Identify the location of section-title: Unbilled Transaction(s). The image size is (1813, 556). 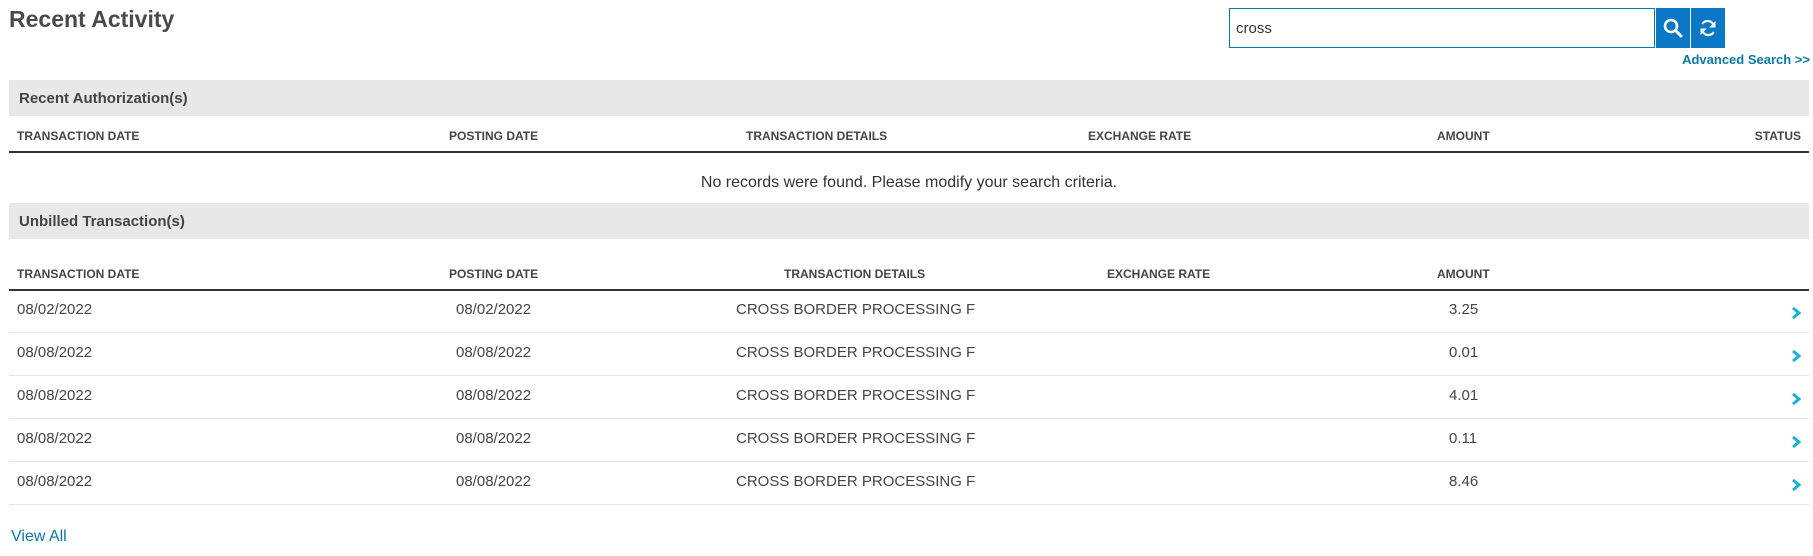
(102, 221).